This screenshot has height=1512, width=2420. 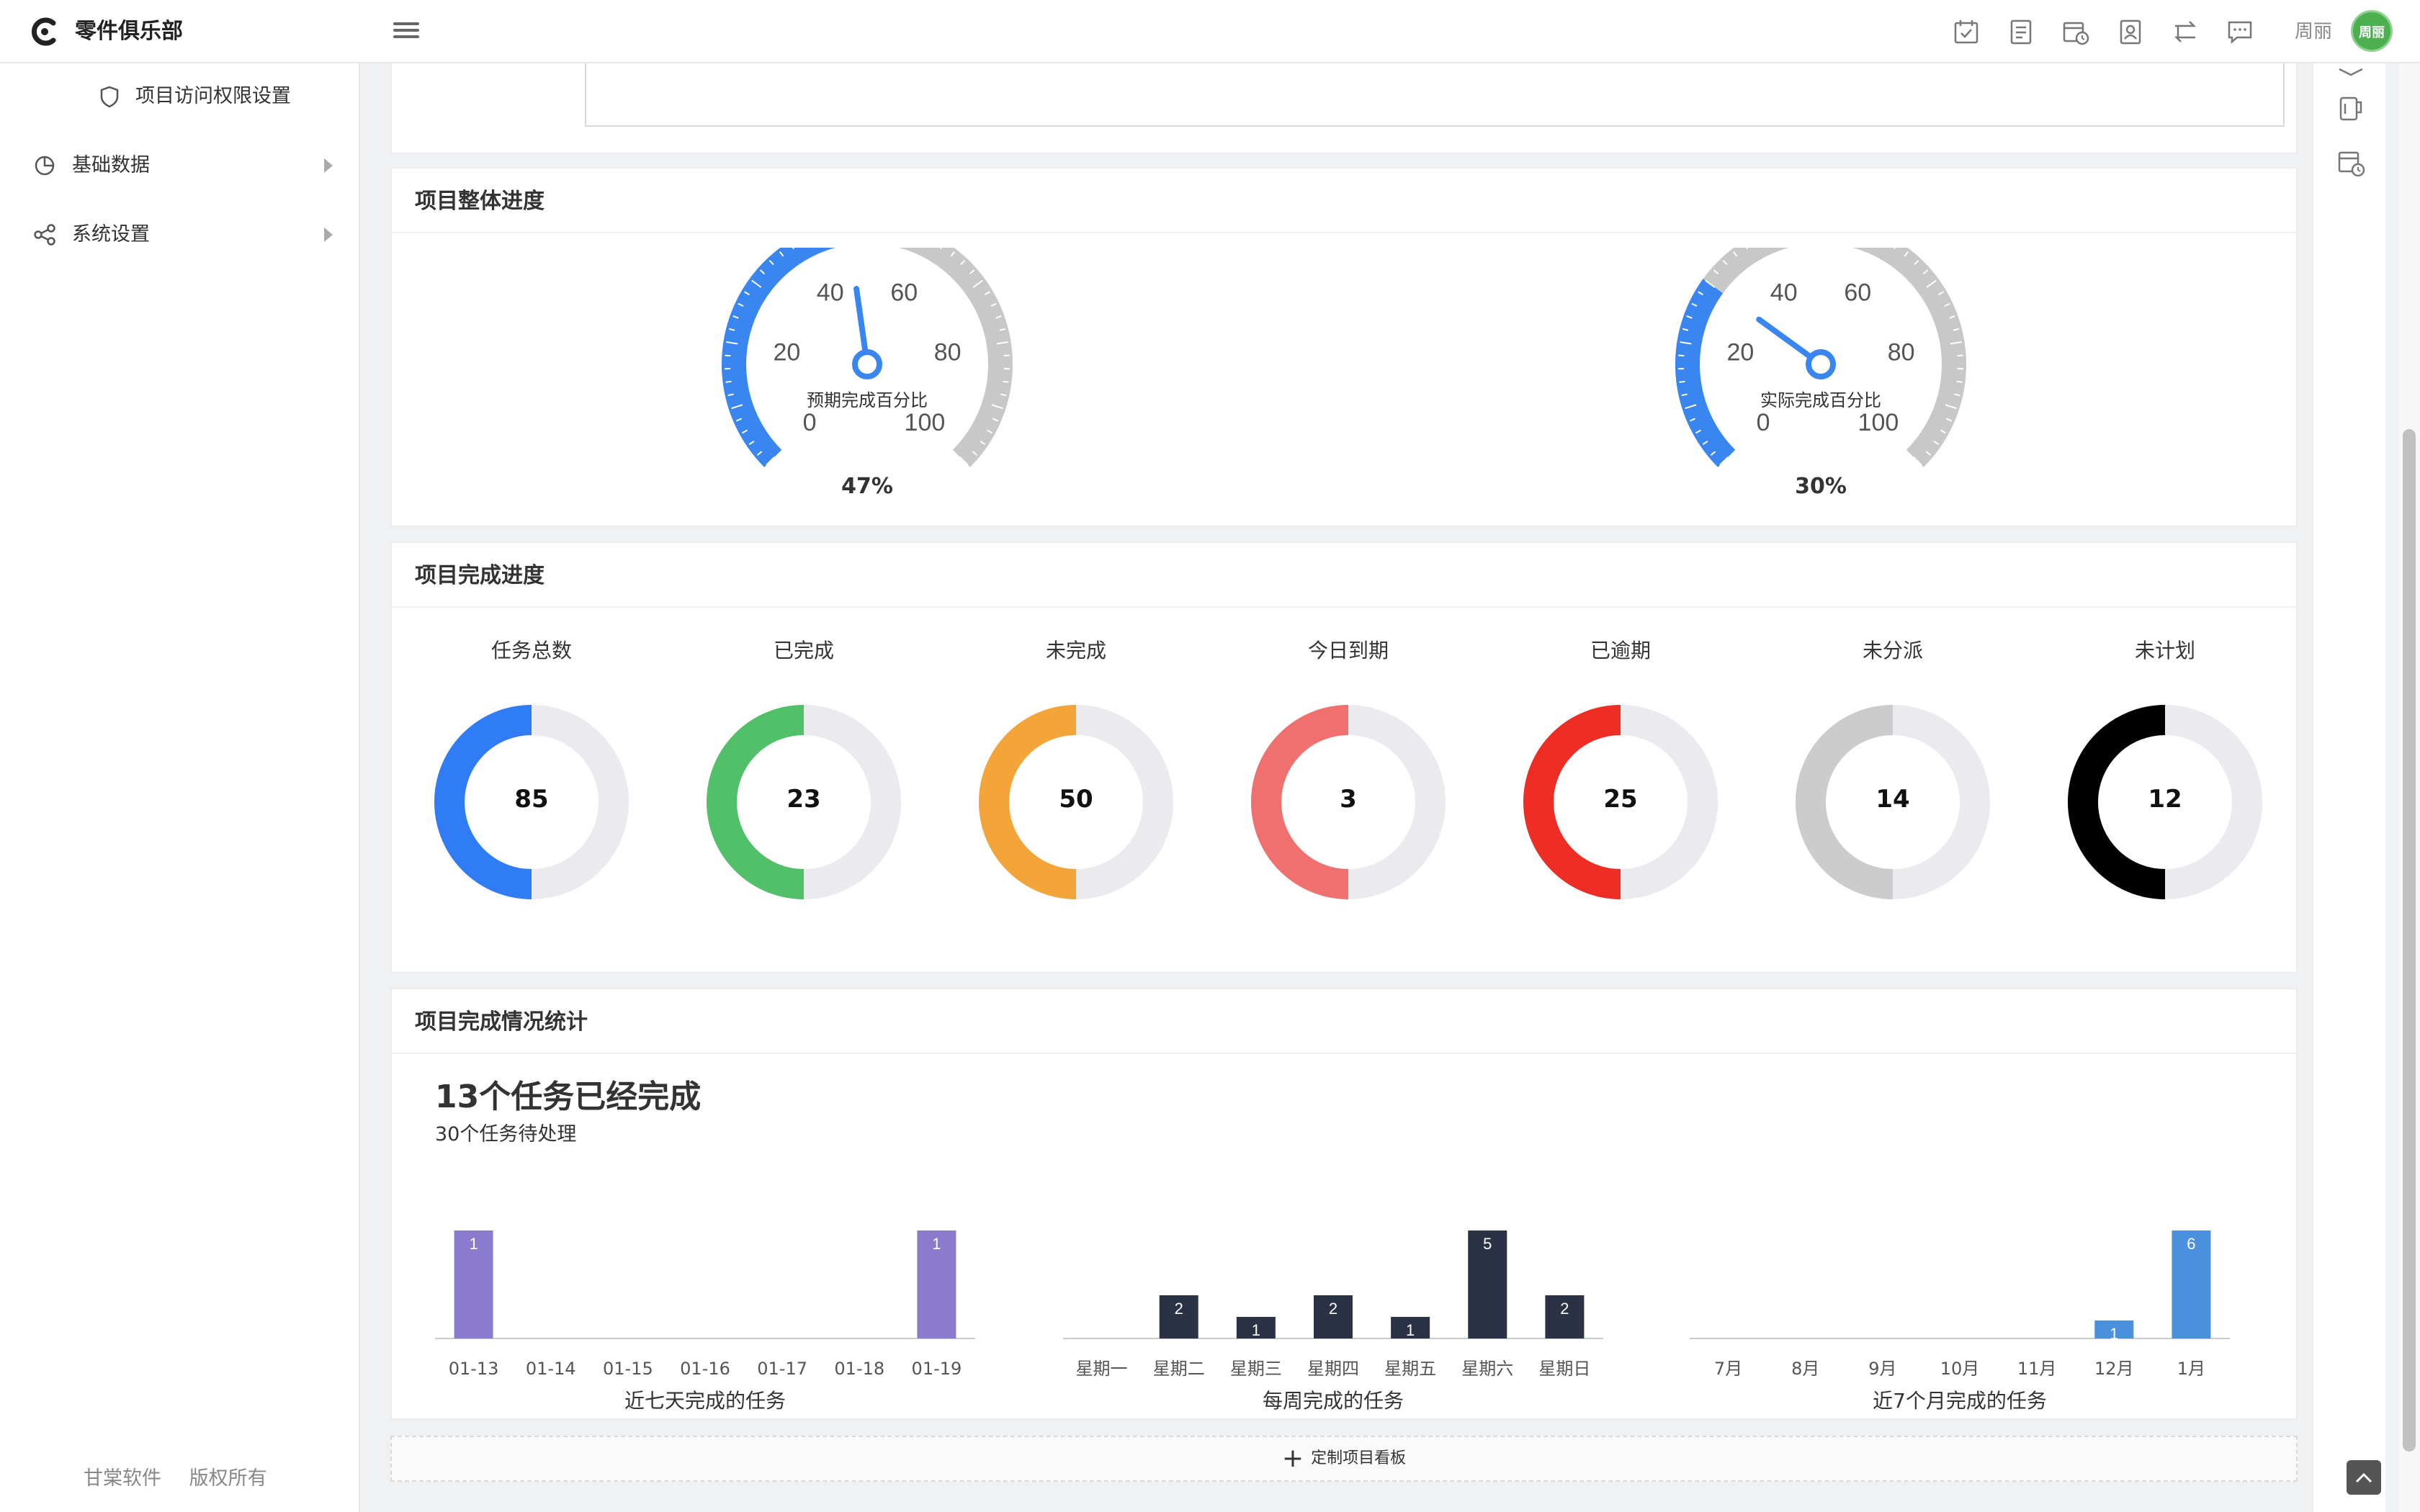 What do you see at coordinates (1179, 1369) in the screenshot?
I see `x-tick-label: 星期二` at bounding box center [1179, 1369].